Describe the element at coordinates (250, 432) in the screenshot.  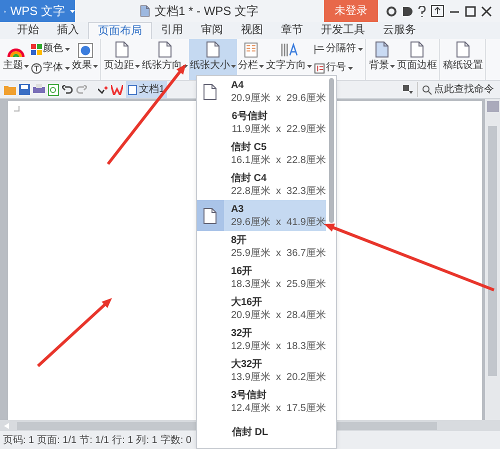
I see `paper-name: 信封 DL` at that location.